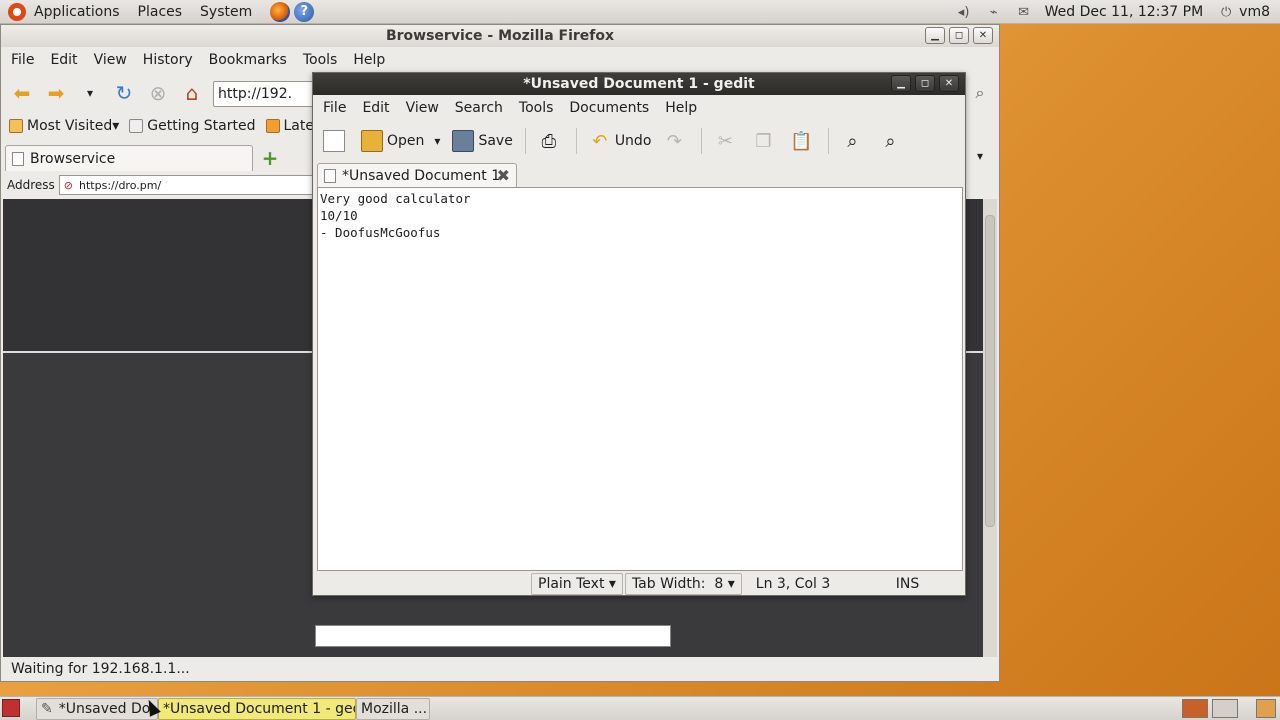  What do you see at coordinates (56, 93) in the screenshot?
I see `forward-arrow-icon: ➡` at bounding box center [56, 93].